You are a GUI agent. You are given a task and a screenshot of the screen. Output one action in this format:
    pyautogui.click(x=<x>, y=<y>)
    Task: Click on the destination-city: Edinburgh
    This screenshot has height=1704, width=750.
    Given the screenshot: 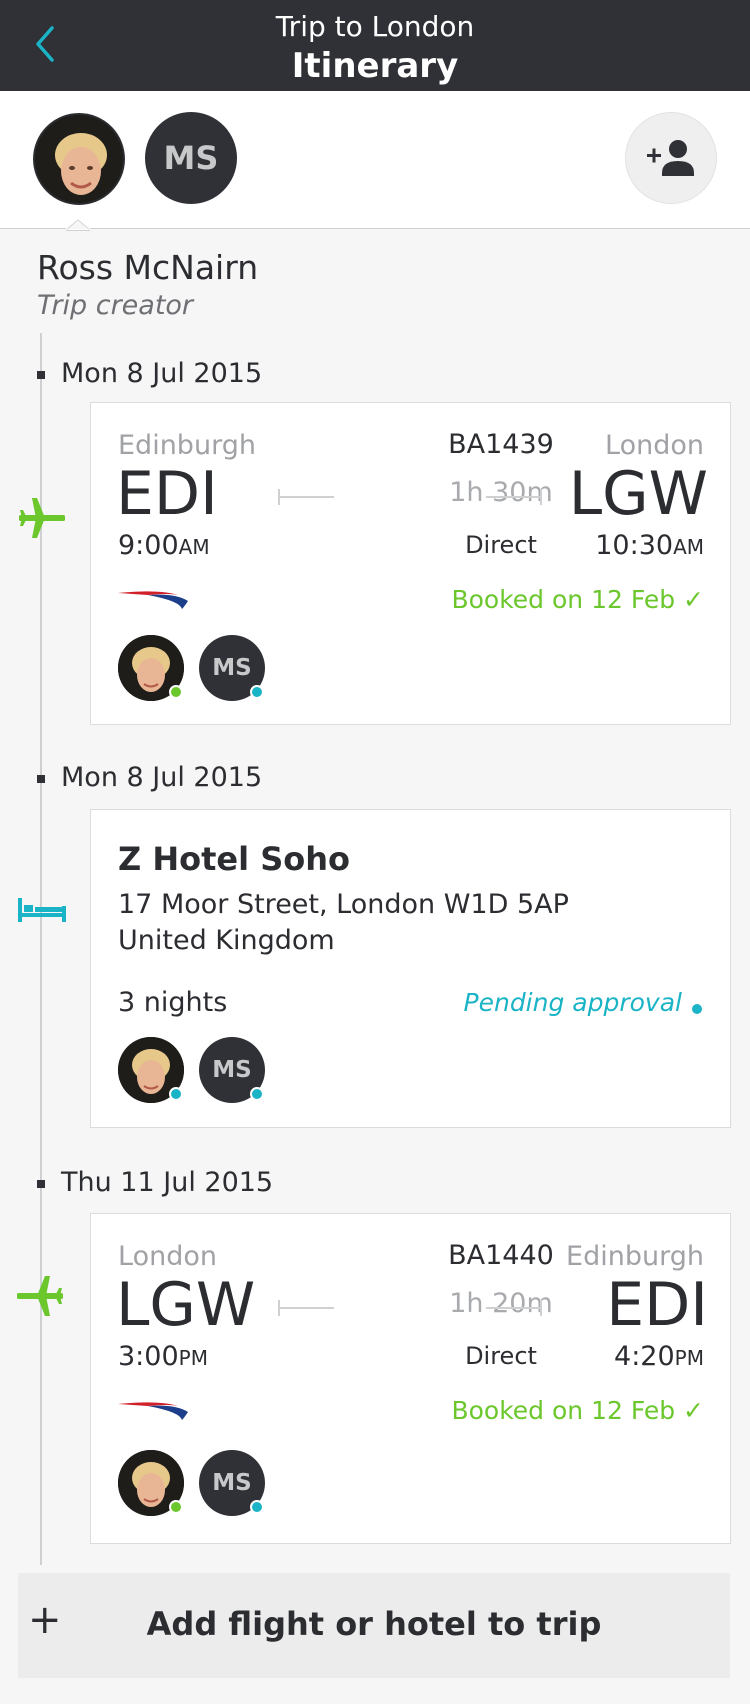 What is the action you would take?
    pyautogui.click(x=635, y=1256)
    